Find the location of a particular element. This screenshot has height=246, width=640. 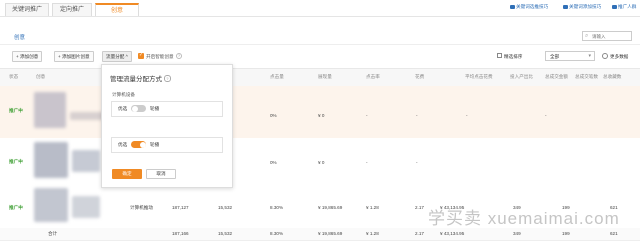

mobile-toggle is located at coordinates (138, 144).